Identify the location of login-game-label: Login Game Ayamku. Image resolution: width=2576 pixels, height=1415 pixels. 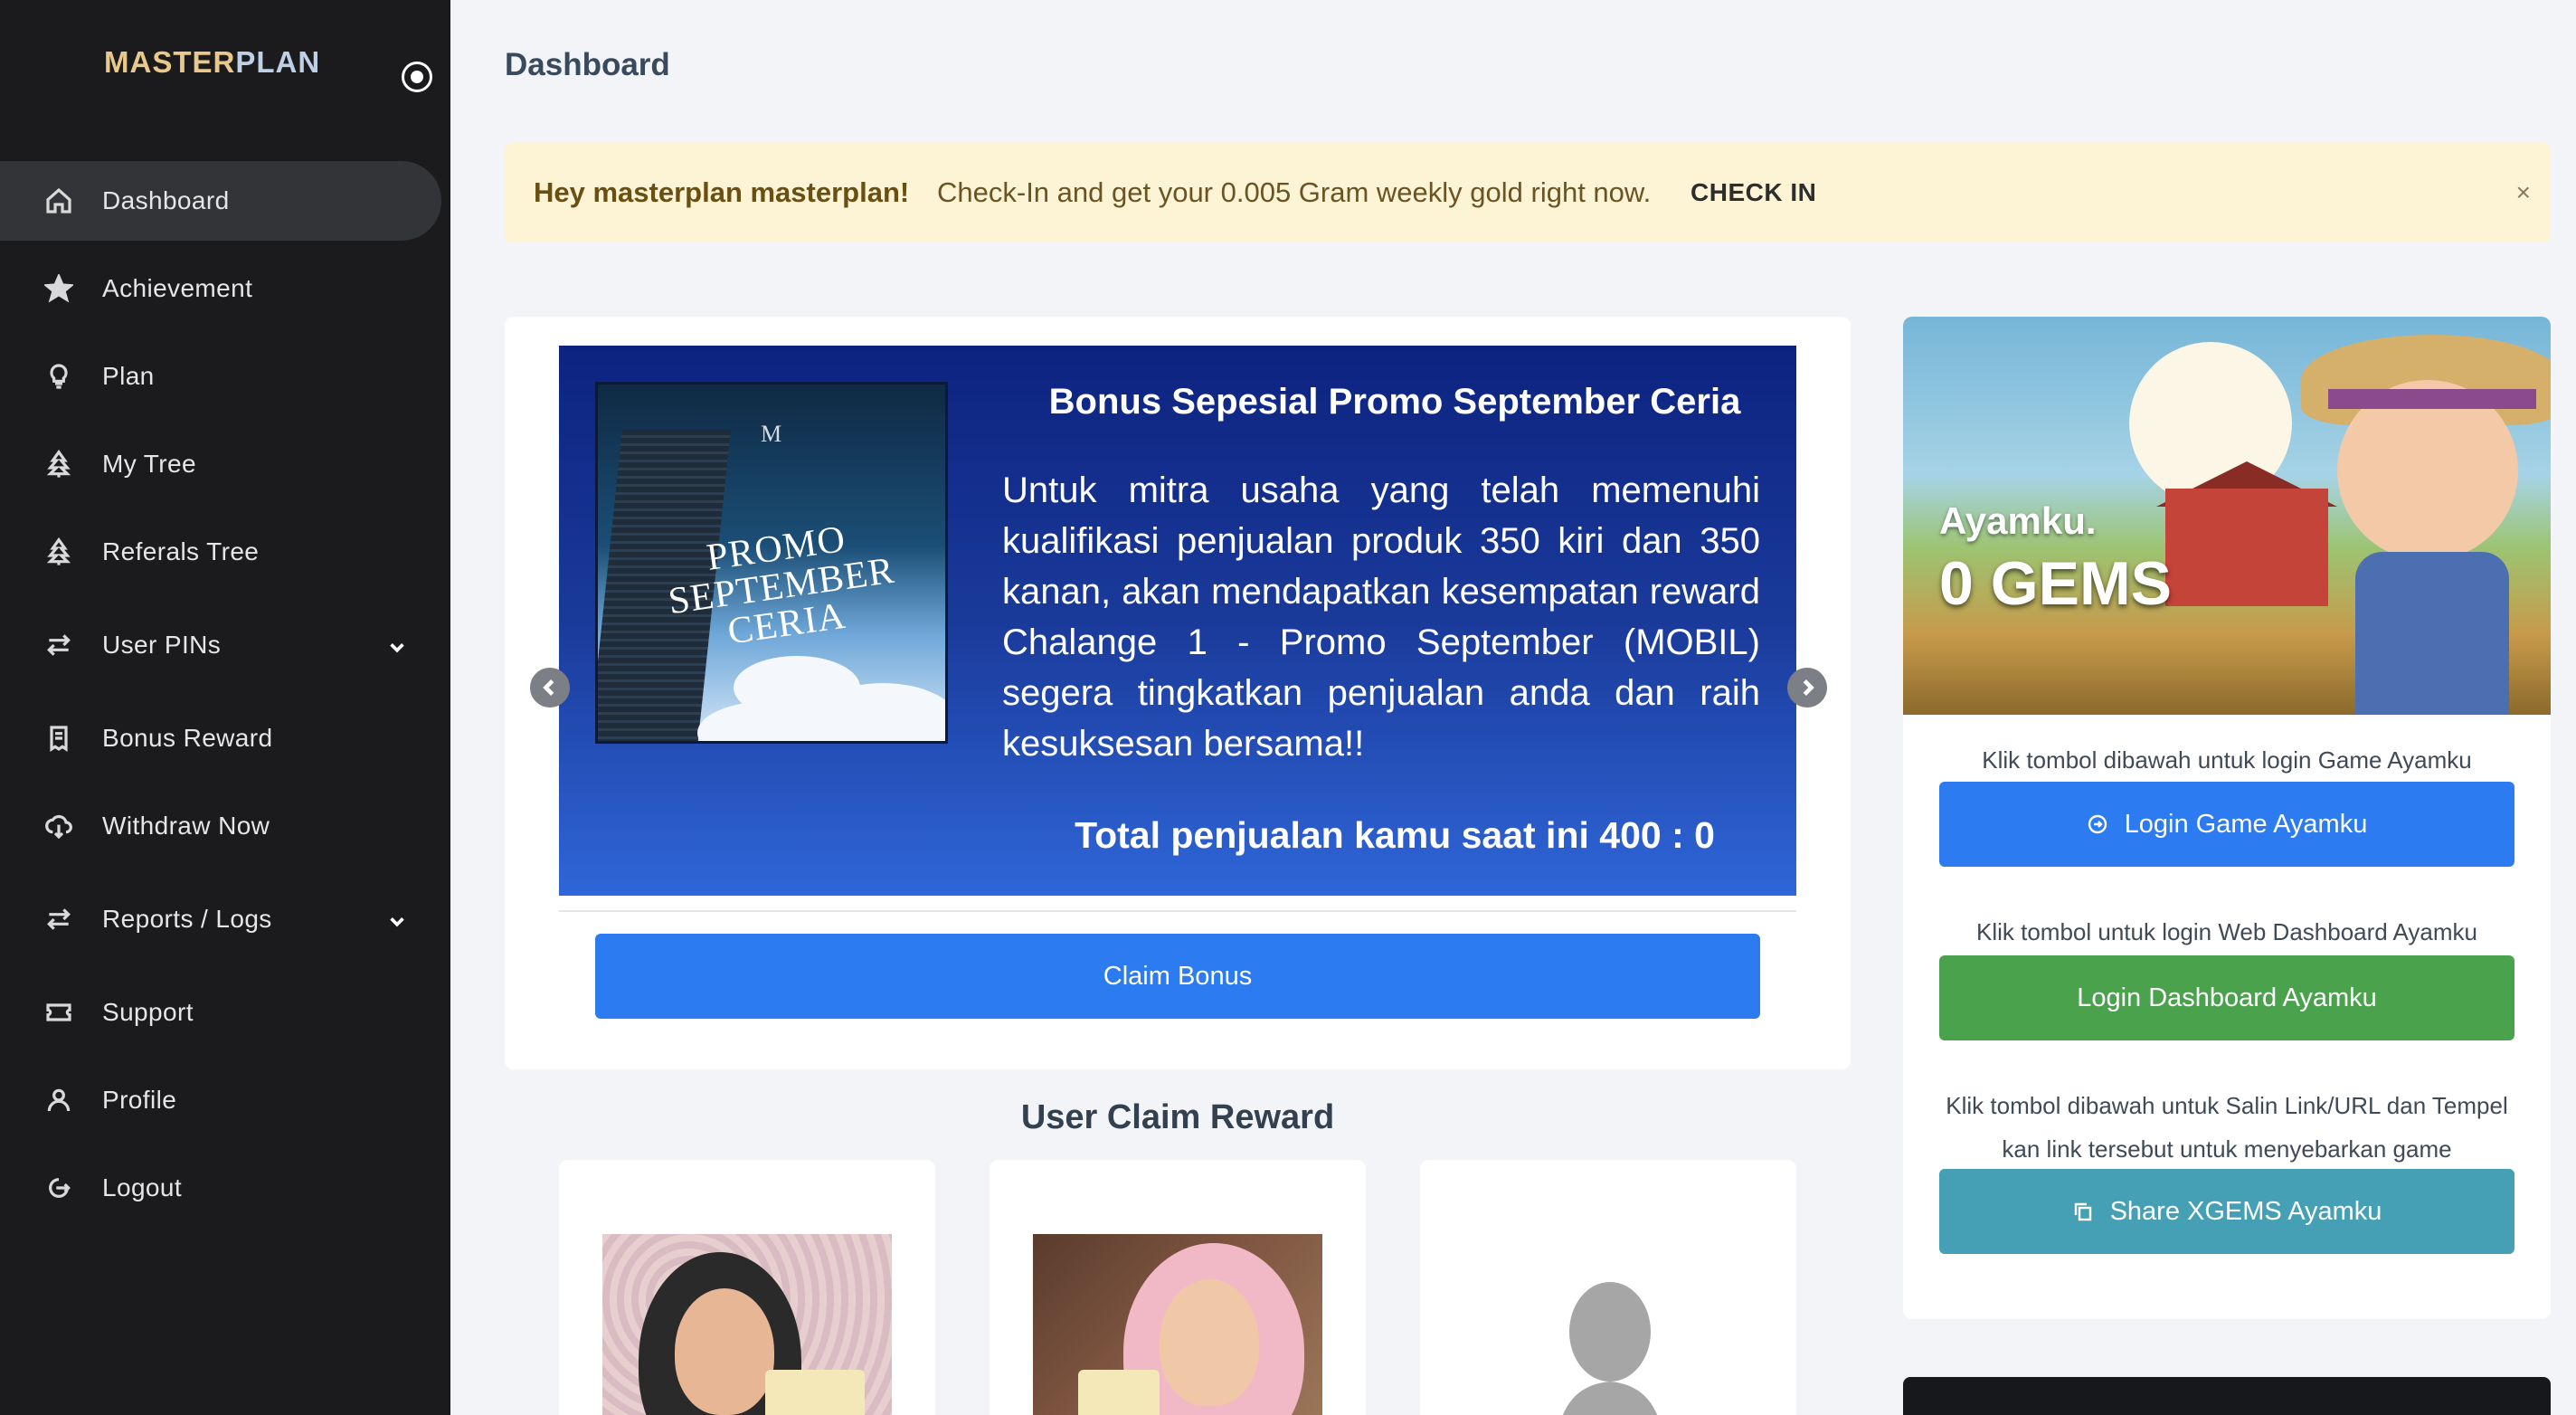
(2246, 824).